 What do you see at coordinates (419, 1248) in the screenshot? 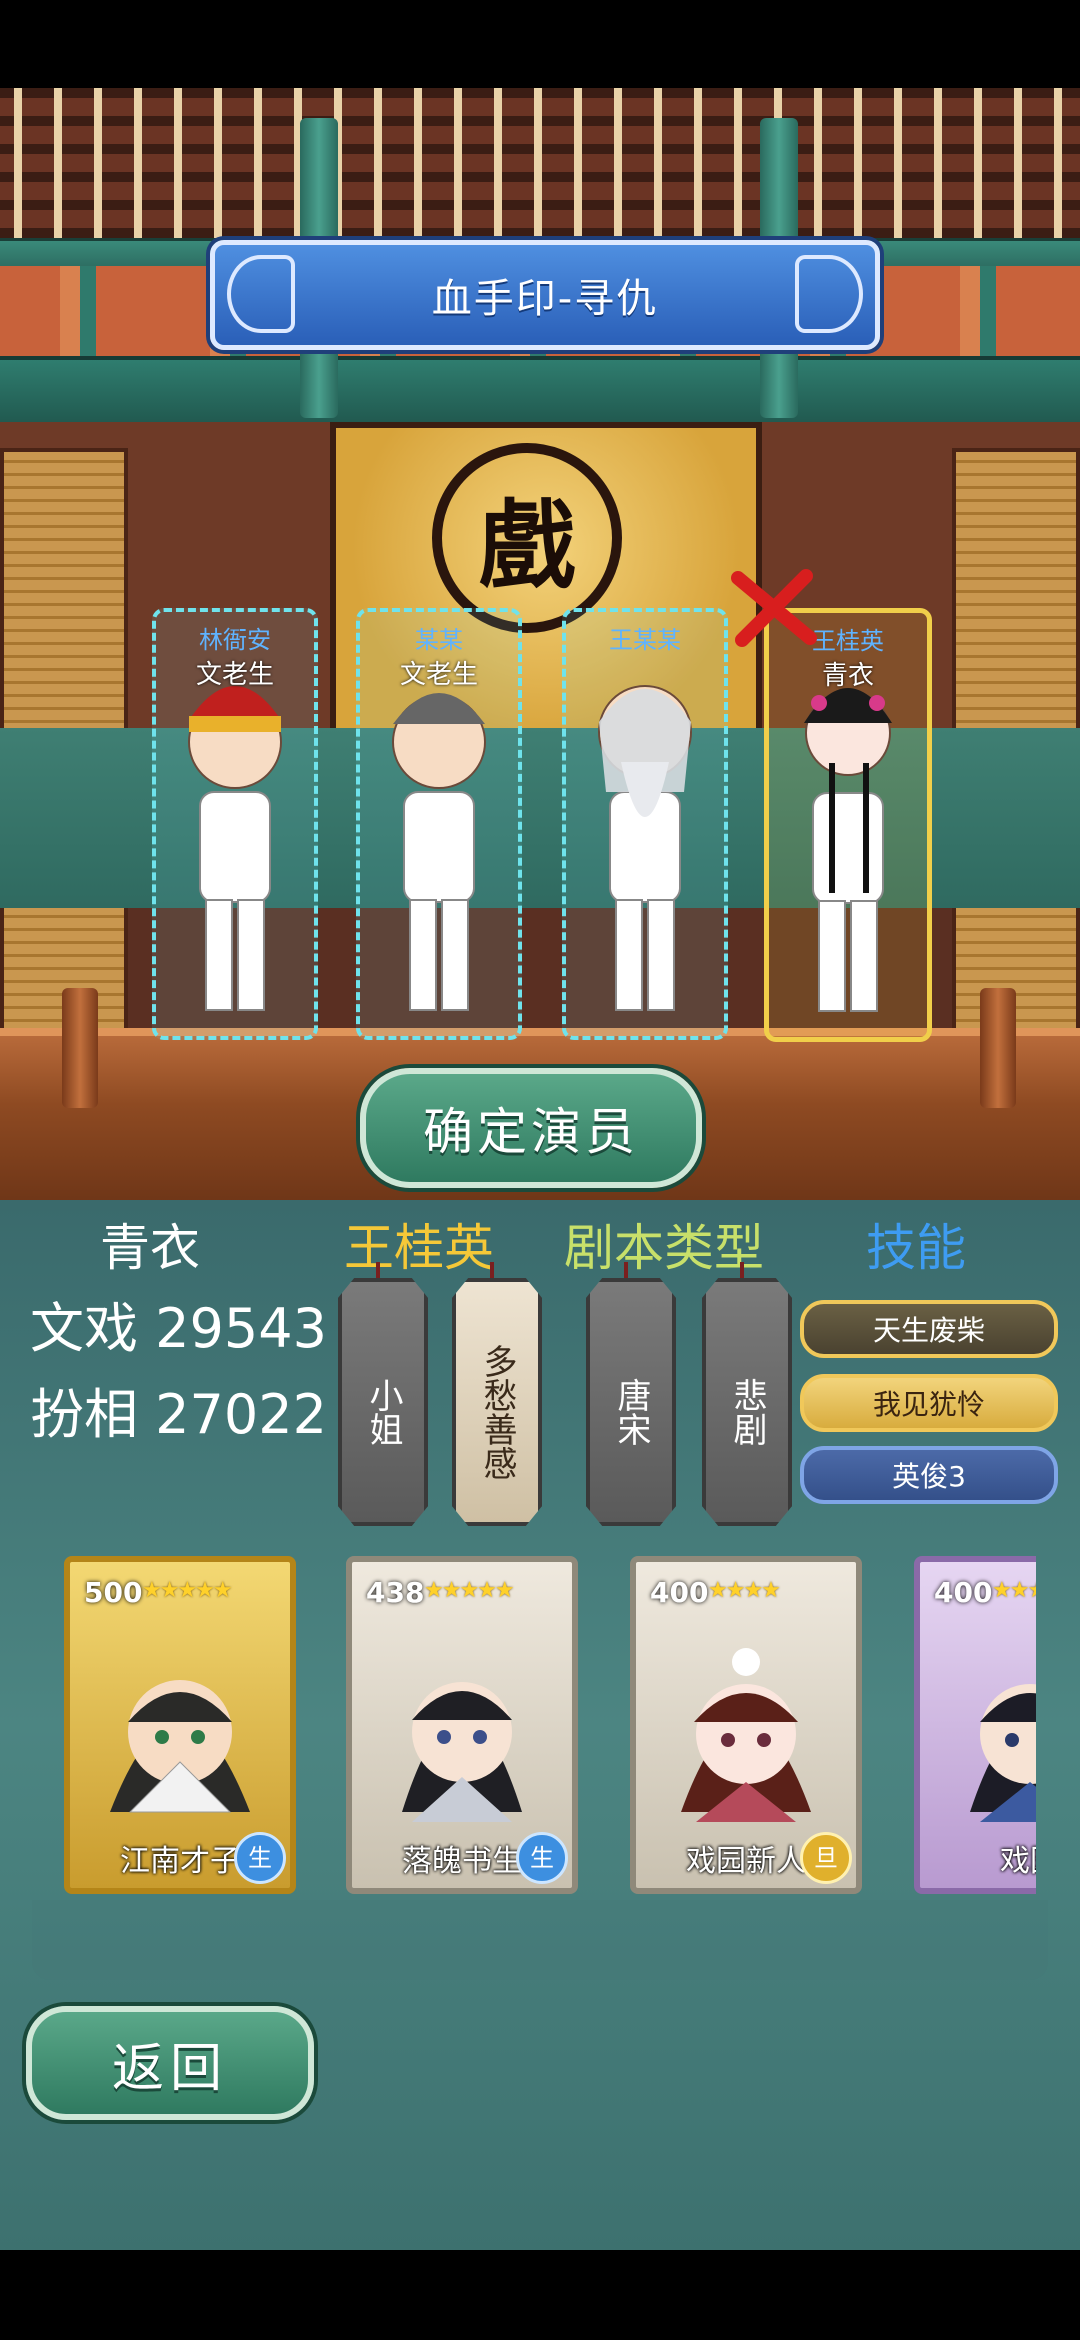
I see `actor-name: 王桂英` at bounding box center [419, 1248].